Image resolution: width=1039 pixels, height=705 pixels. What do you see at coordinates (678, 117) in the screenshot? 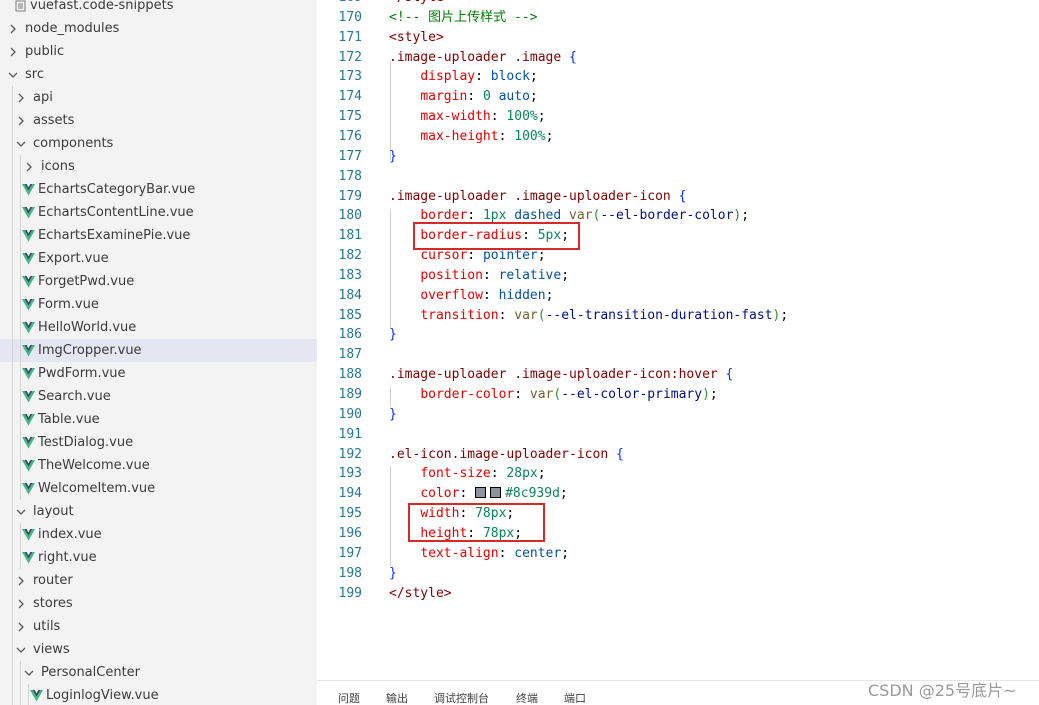
I see `code-line: 175 max-width: 100%;` at bounding box center [678, 117].